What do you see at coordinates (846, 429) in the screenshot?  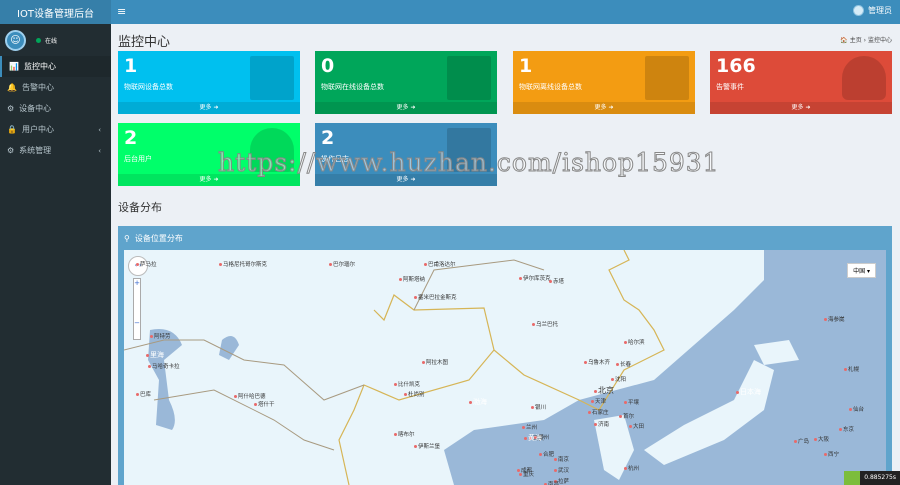 I see `city-label: 东京` at bounding box center [846, 429].